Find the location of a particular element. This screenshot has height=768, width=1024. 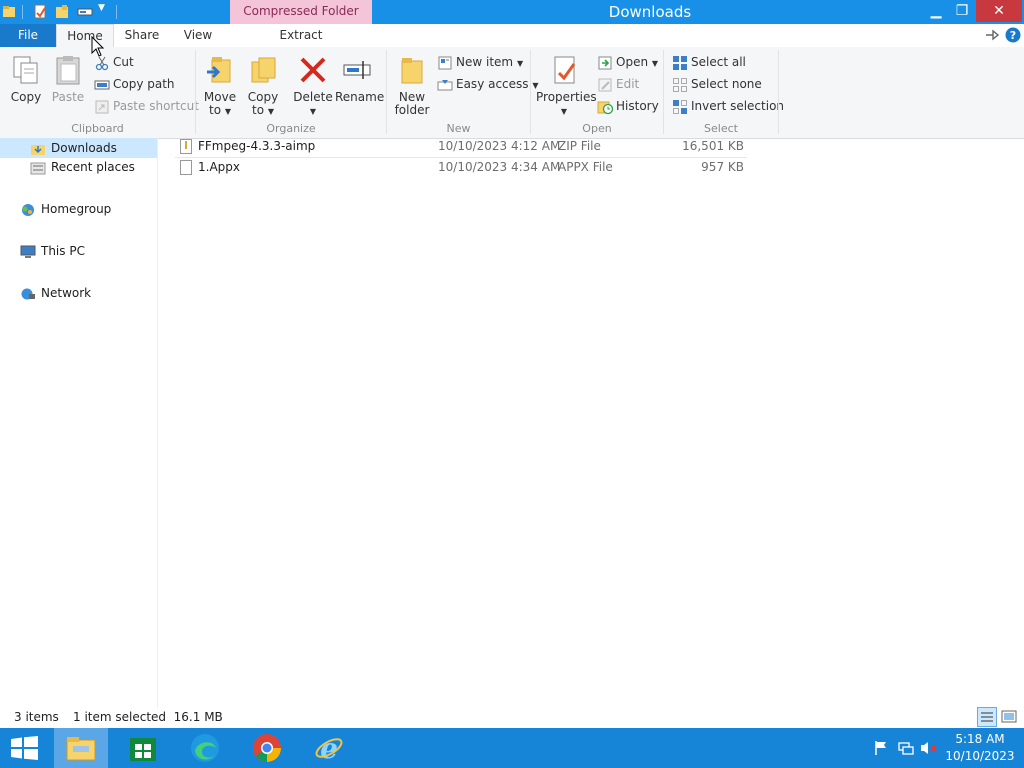

paste-shortcut-button: Paste shortcut is located at coordinates (146, 106).